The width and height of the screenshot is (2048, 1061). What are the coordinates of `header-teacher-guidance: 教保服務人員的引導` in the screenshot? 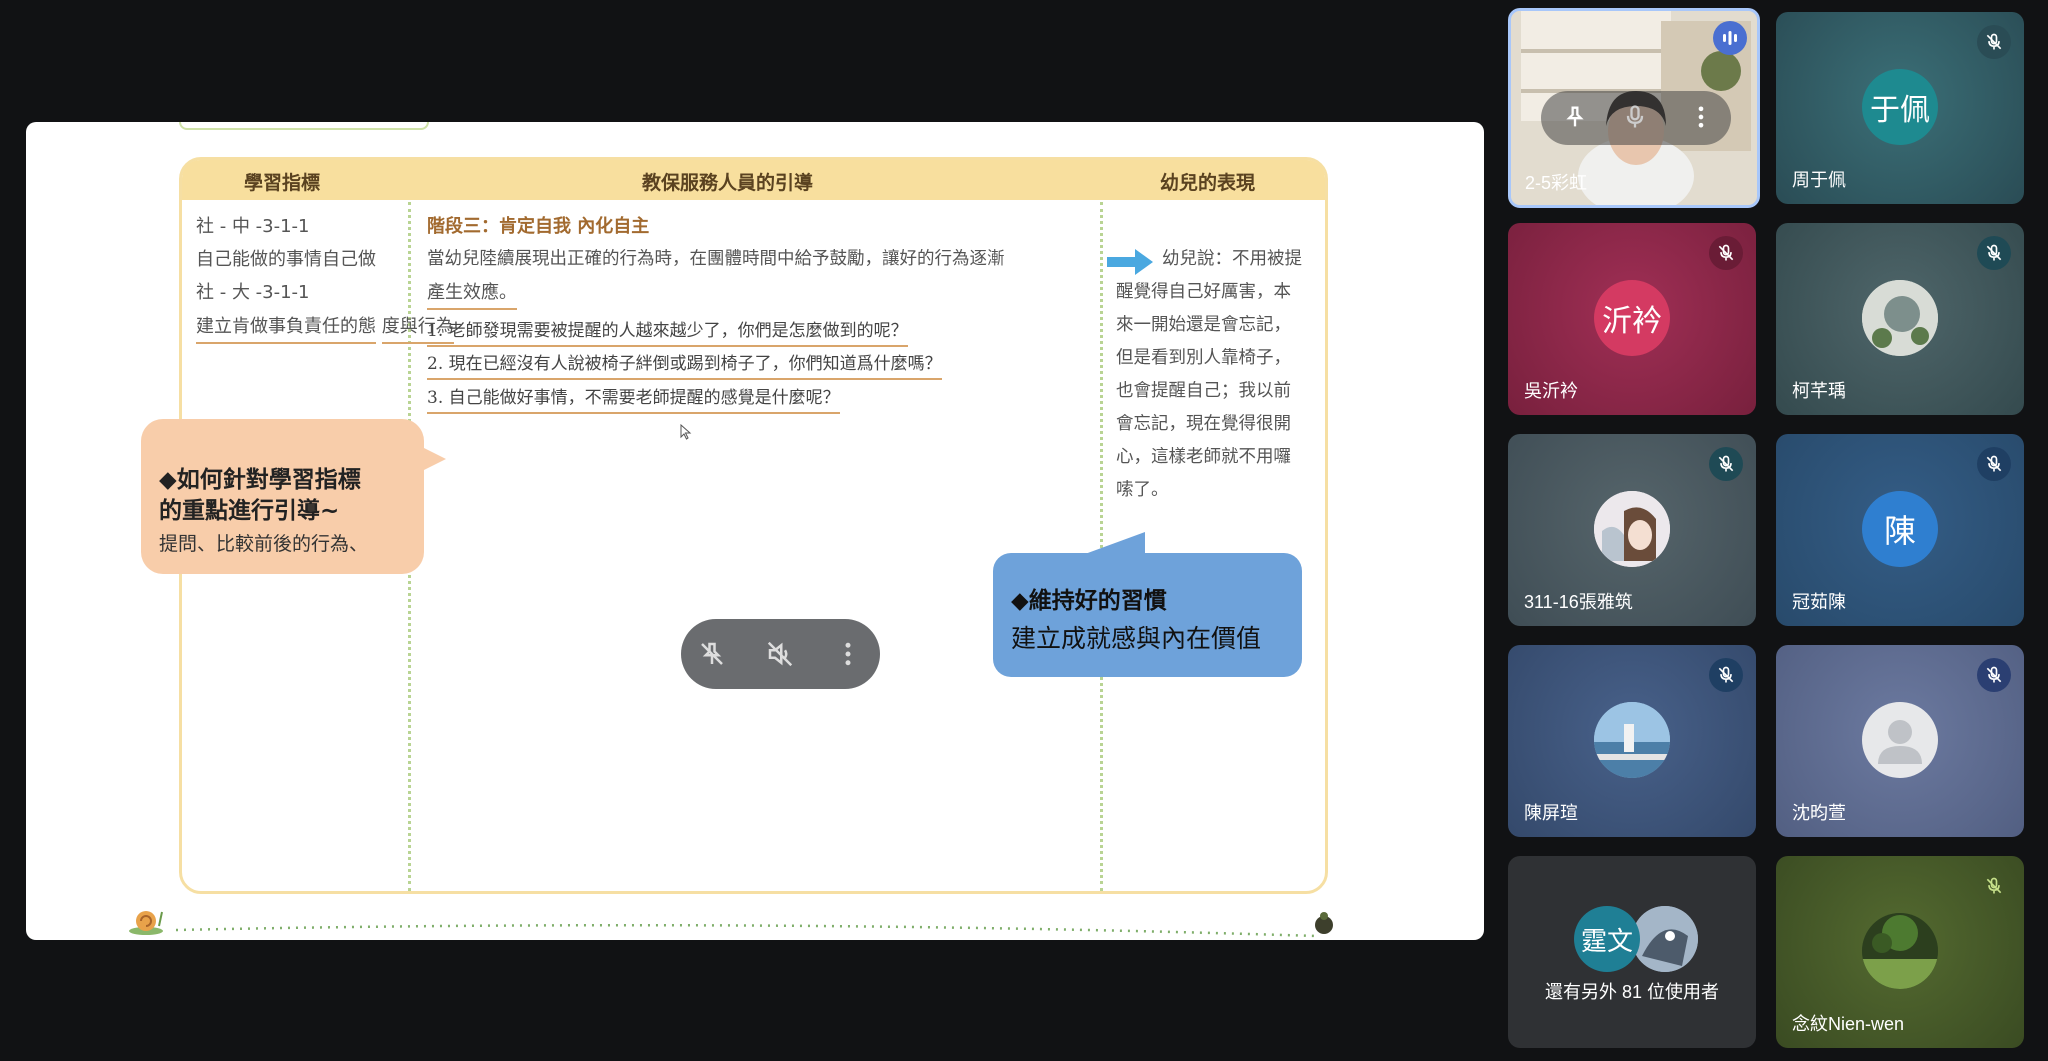 It's located at (728, 183).